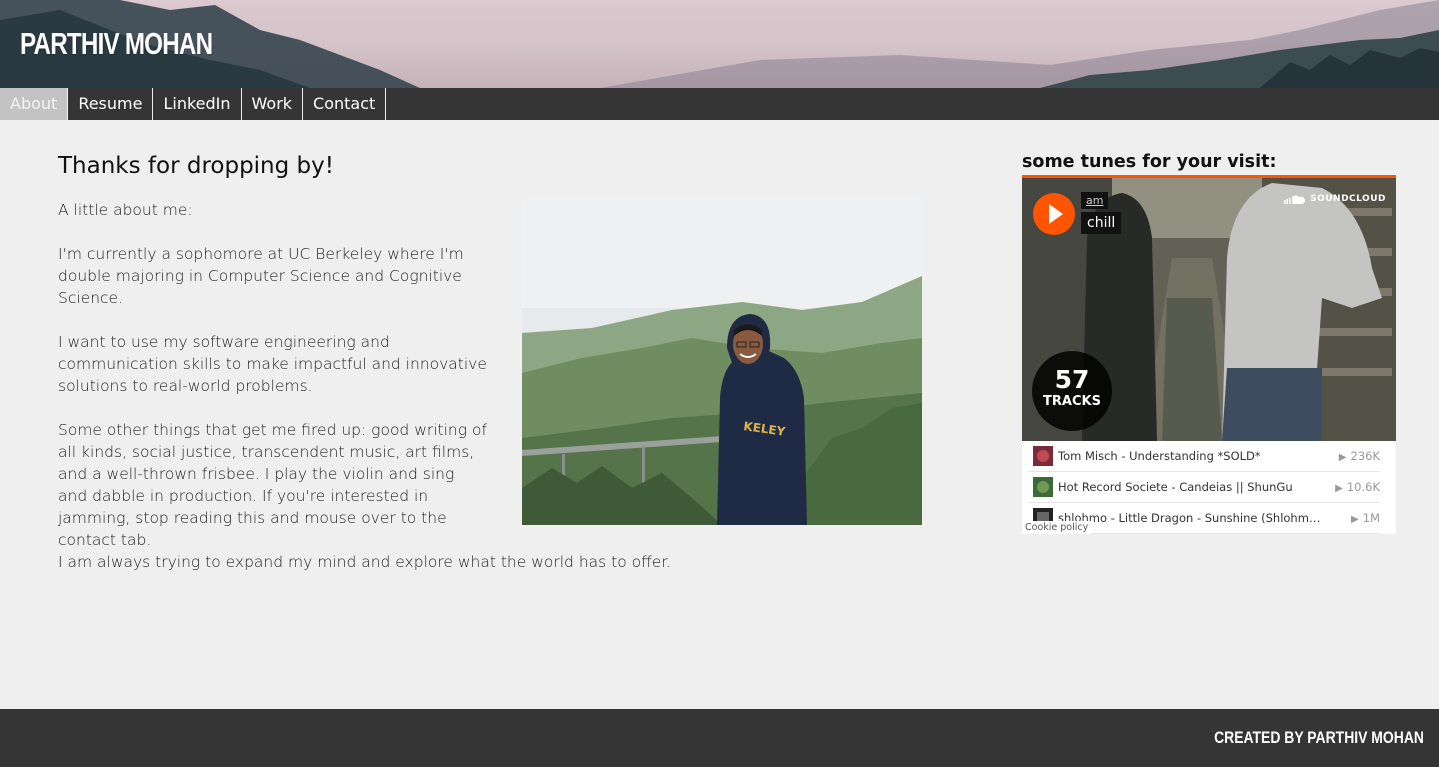  I want to click on track-row: Tom Misch - Understanding *SOLD* ▶ 236K, so click(1204, 456).